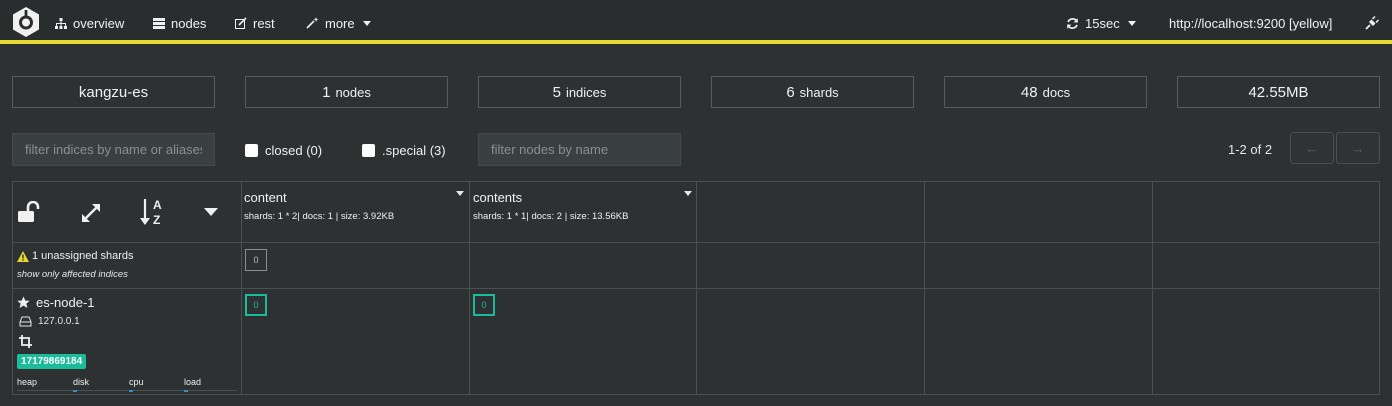 Image resolution: width=1392 pixels, height=406 pixels. What do you see at coordinates (1372, 23) in the screenshot?
I see `plug-icon` at bounding box center [1372, 23].